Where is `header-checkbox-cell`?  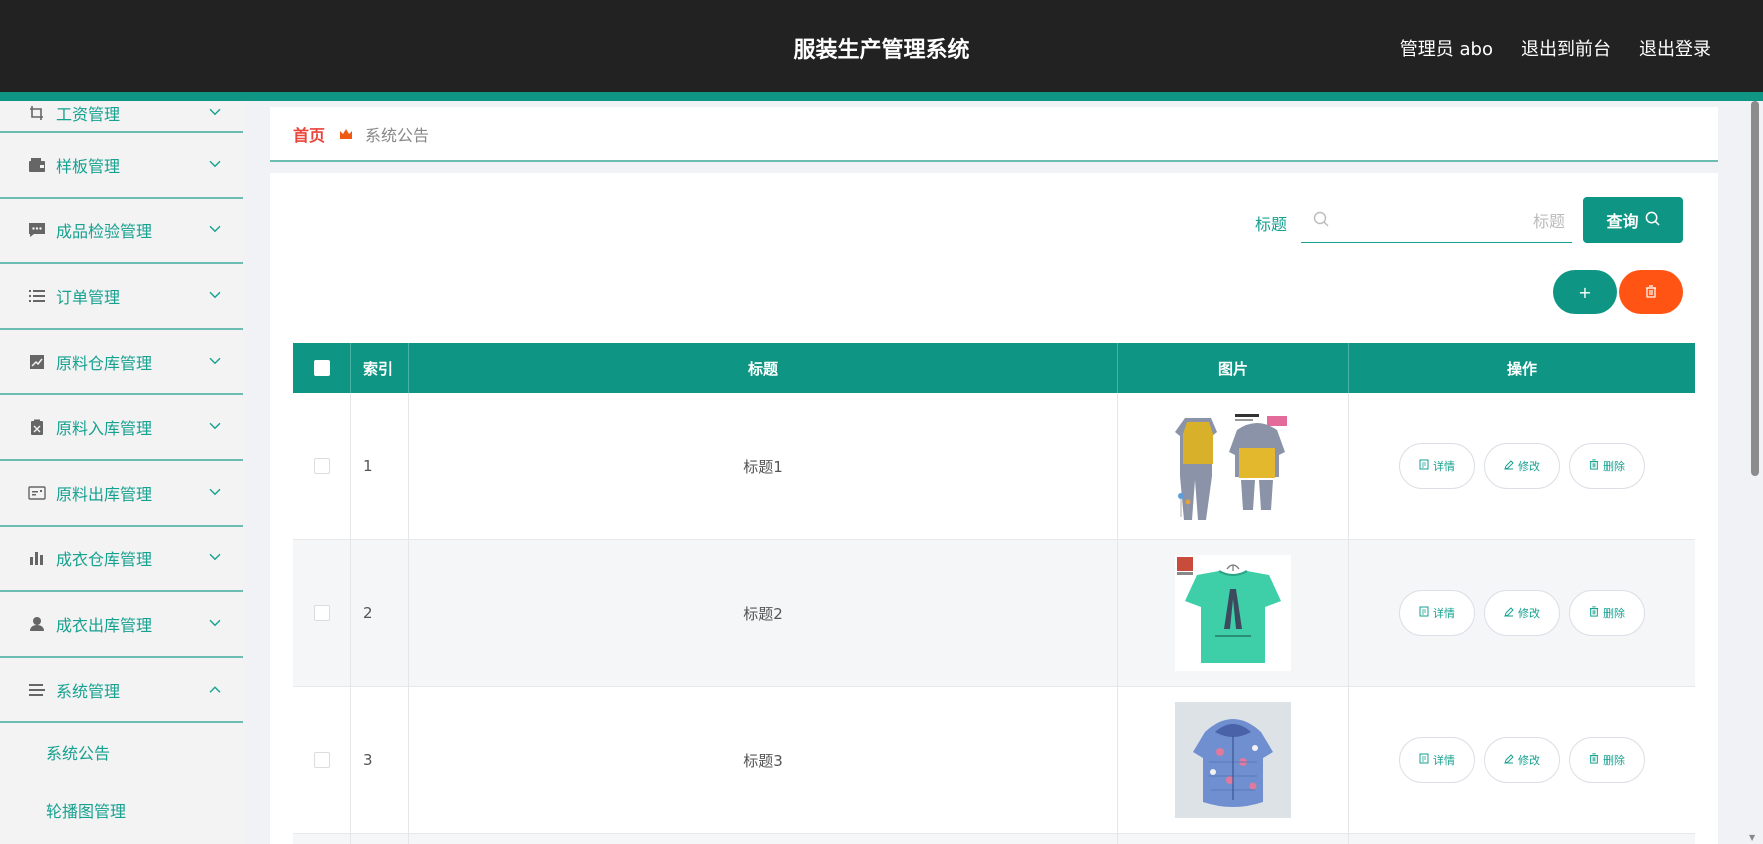
header-checkbox-cell is located at coordinates (322, 368).